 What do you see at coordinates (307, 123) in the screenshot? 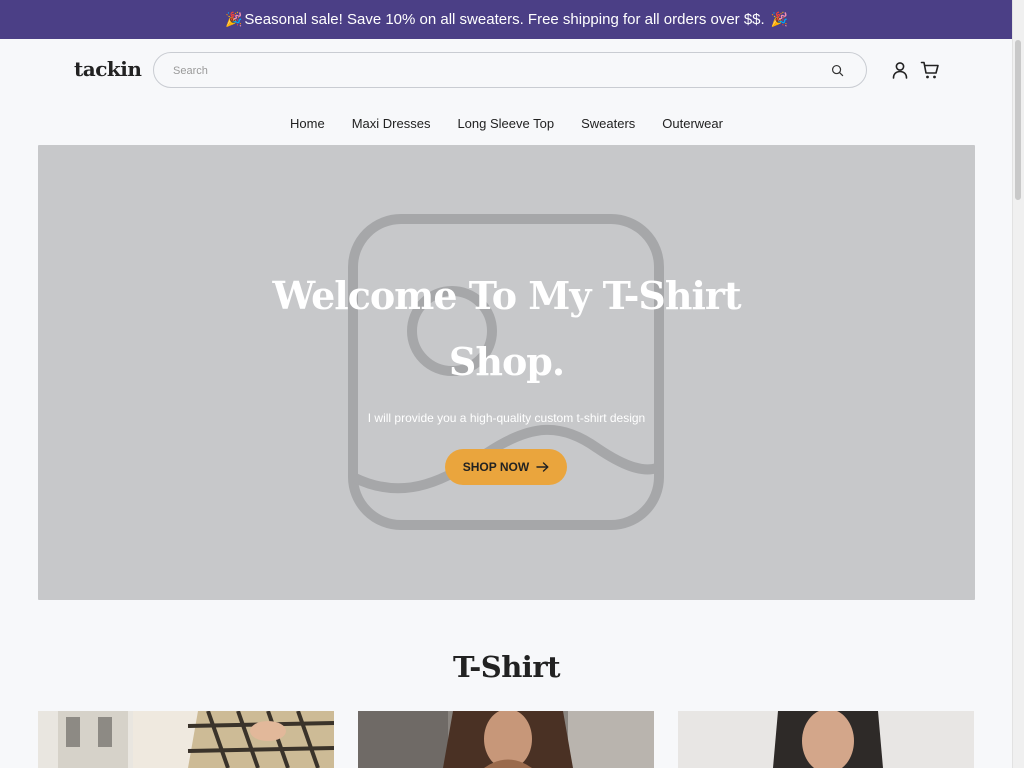
I see `nav-item-home: Home` at bounding box center [307, 123].